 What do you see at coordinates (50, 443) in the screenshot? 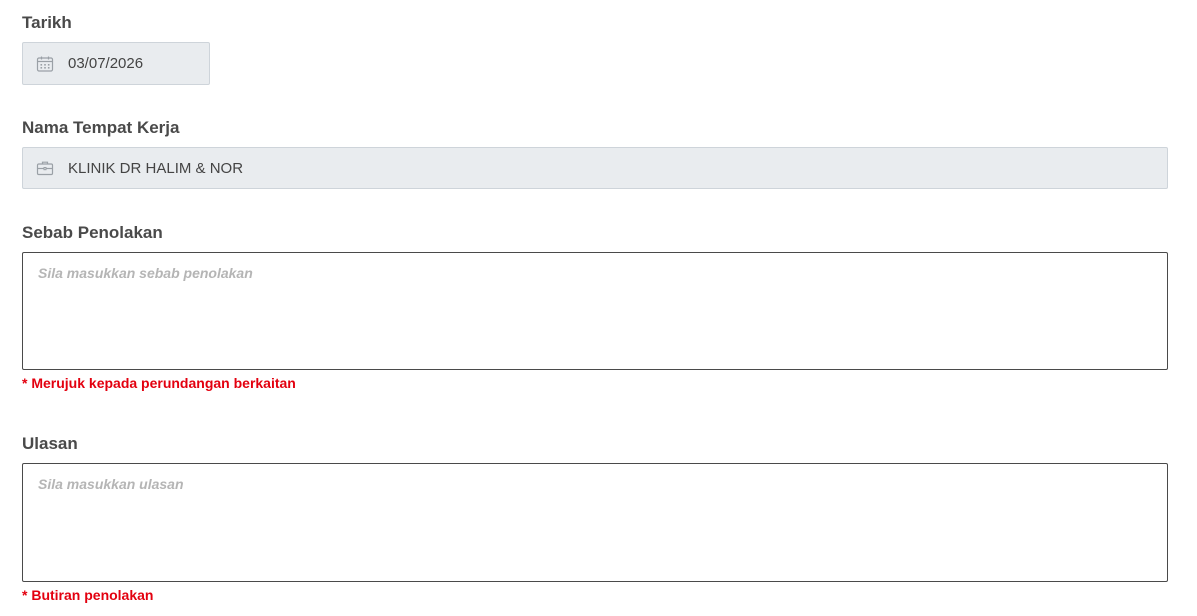
I see `review-label: Ulasan` at bounding box center [50, 443].